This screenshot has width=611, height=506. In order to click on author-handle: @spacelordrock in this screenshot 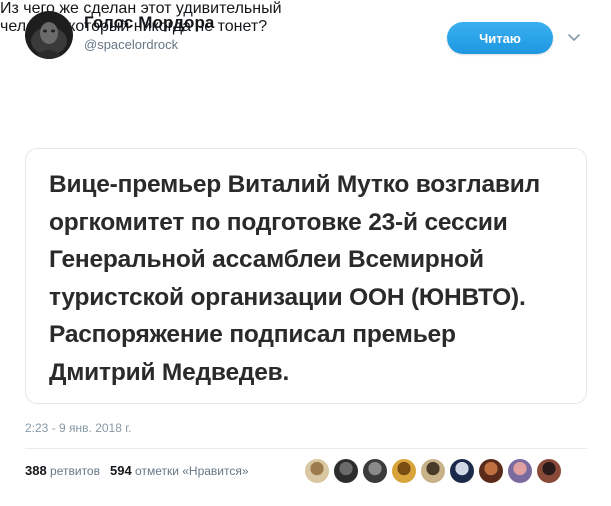, I will do `click(131, 44)`.